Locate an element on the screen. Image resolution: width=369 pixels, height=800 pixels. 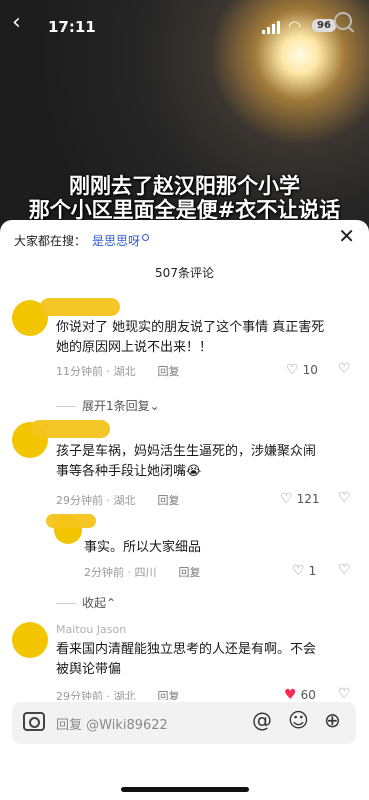
home-indicator is located at coordinates (185, 789).